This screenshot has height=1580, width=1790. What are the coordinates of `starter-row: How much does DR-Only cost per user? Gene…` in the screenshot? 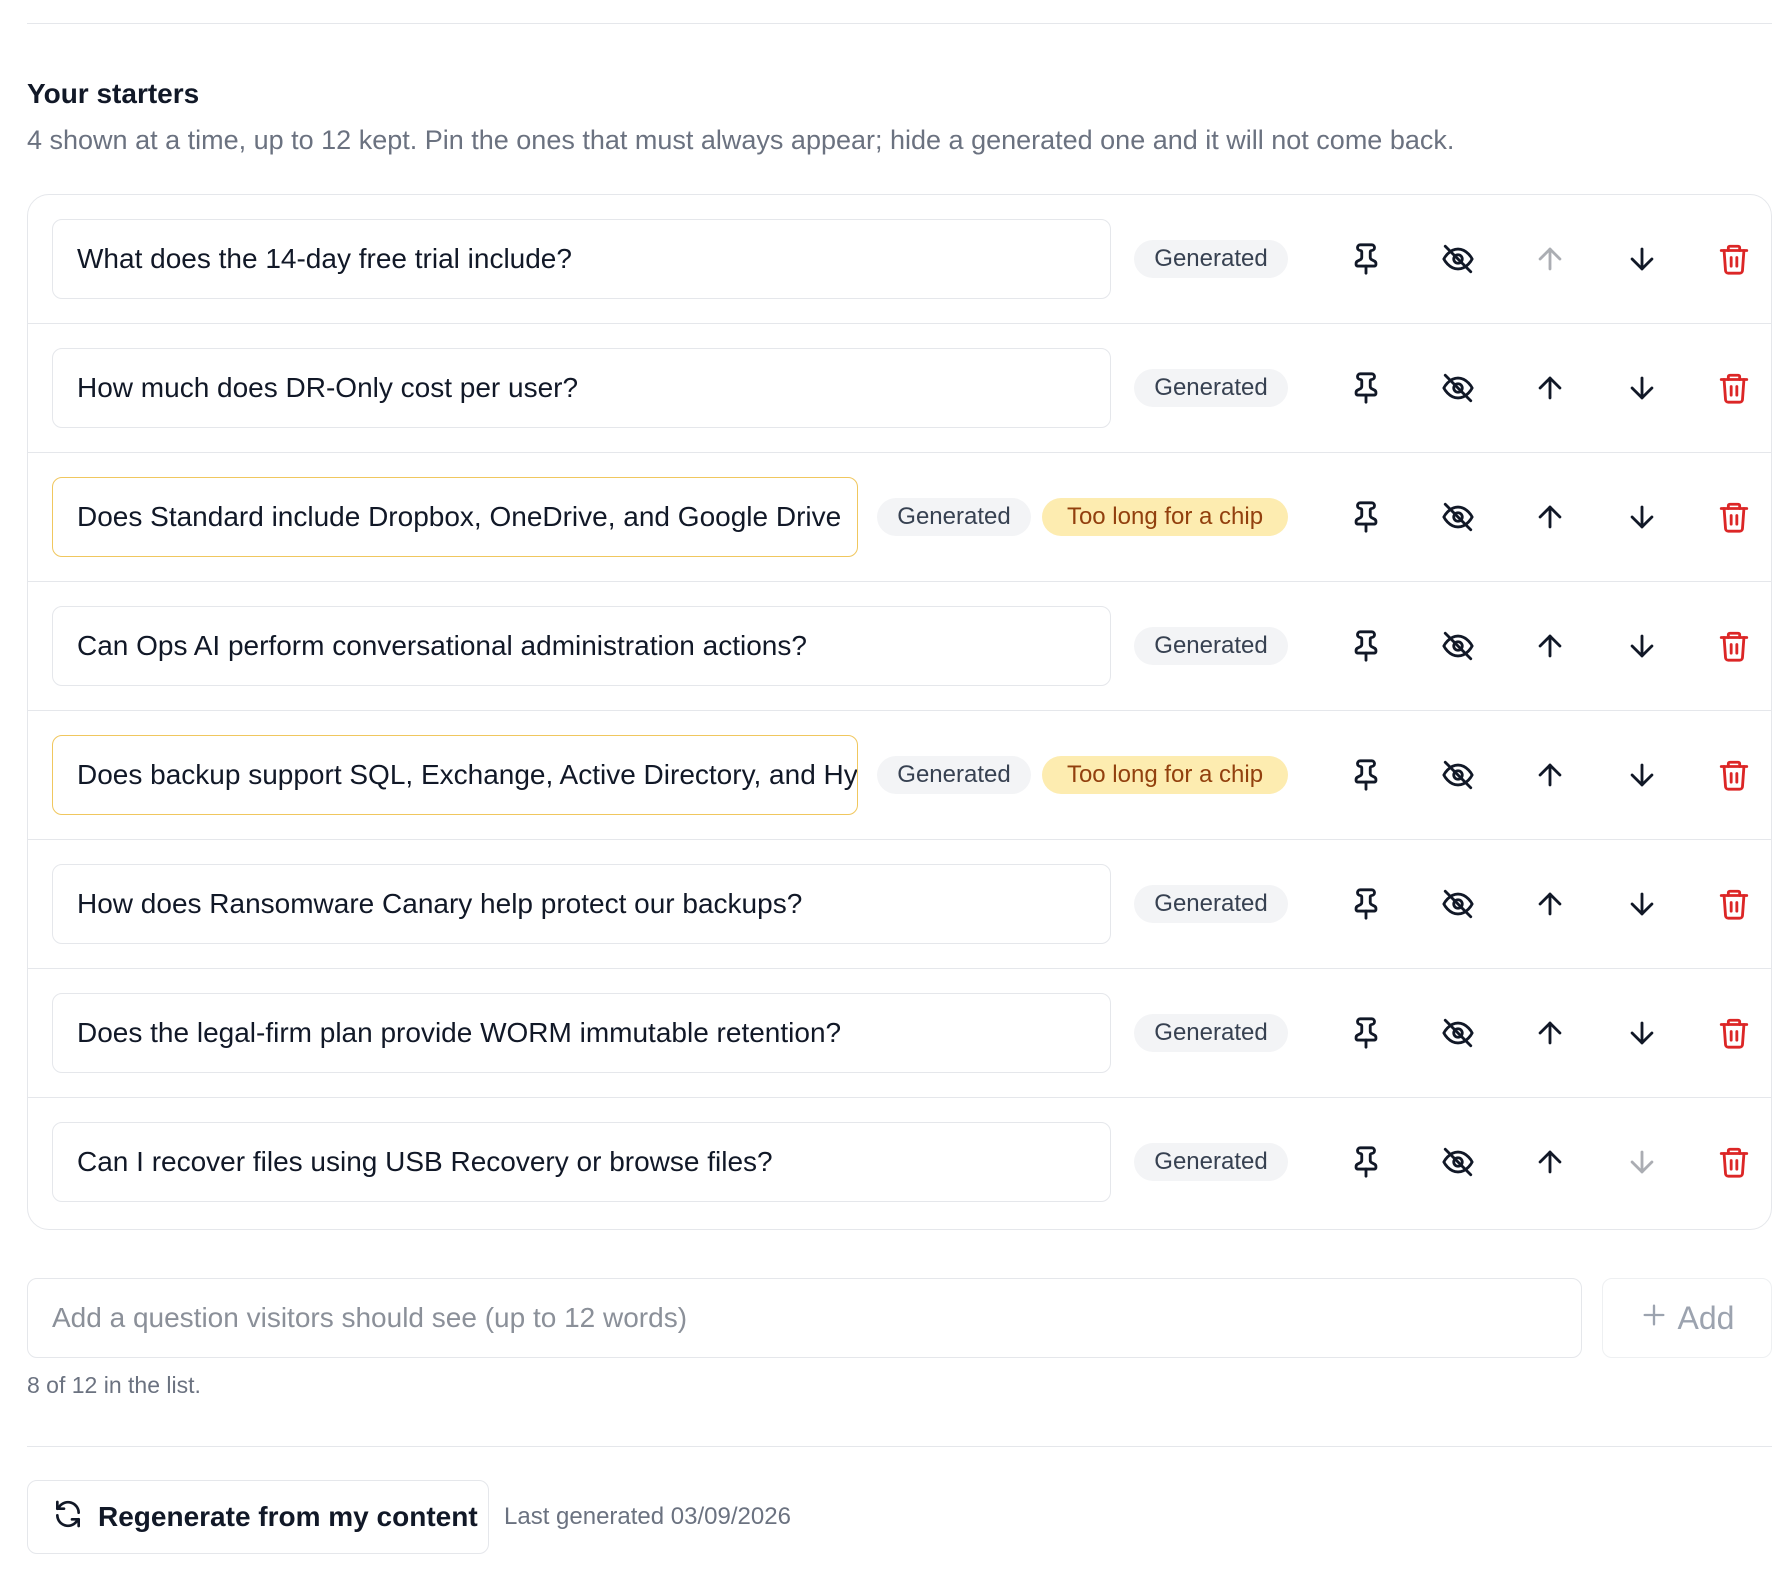 It's located at (899, 388).